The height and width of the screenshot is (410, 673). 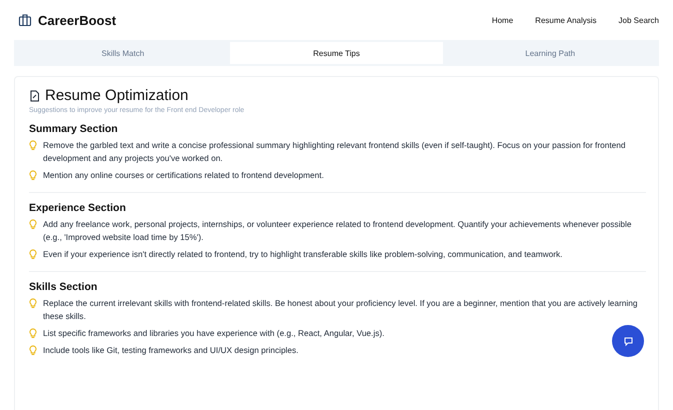 What do you see at coordinates (78, 208) in the screenshot?
I see `section-heading: Experience Section` at bounding box center [78, 208].